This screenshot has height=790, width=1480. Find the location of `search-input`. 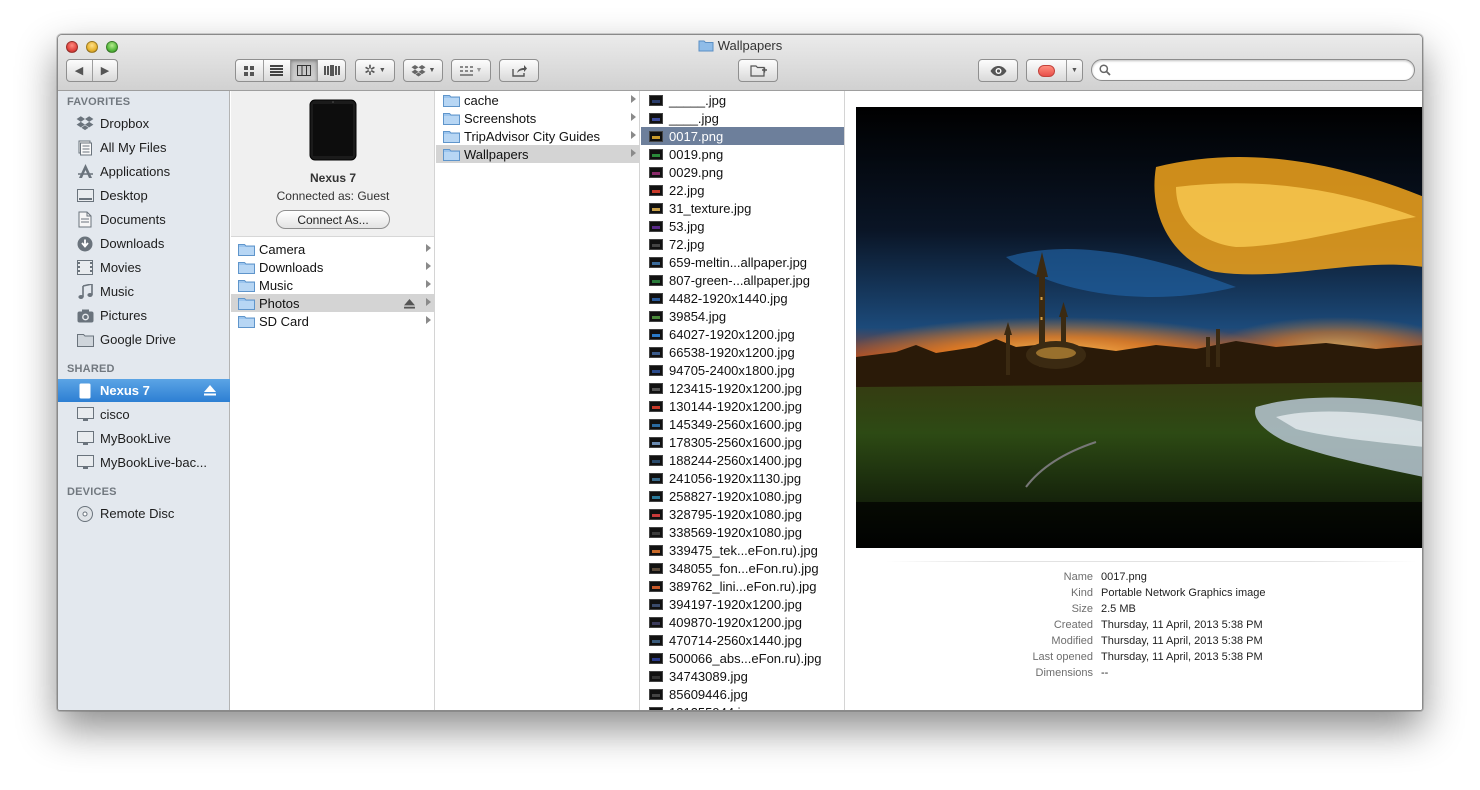

search-input is located at coordinates (1261, 70).